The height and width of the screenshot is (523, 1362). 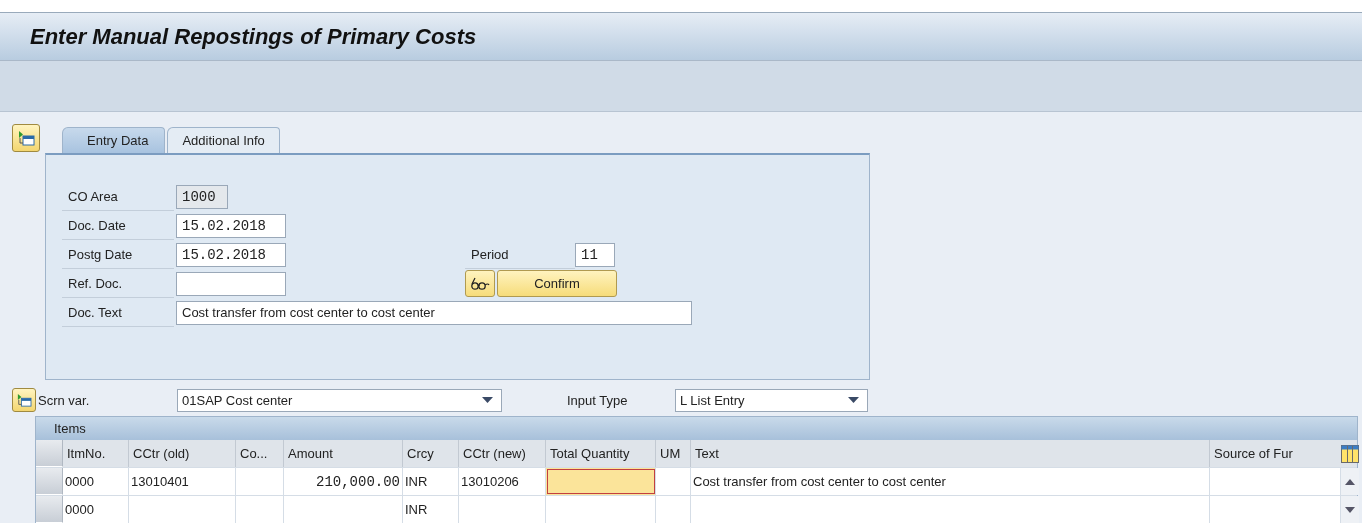 What do you see at coordinates (339, 400) in the screenshot?
I see `dropdown-field: 01SAP Cost center` at bounding box center [339, 400].